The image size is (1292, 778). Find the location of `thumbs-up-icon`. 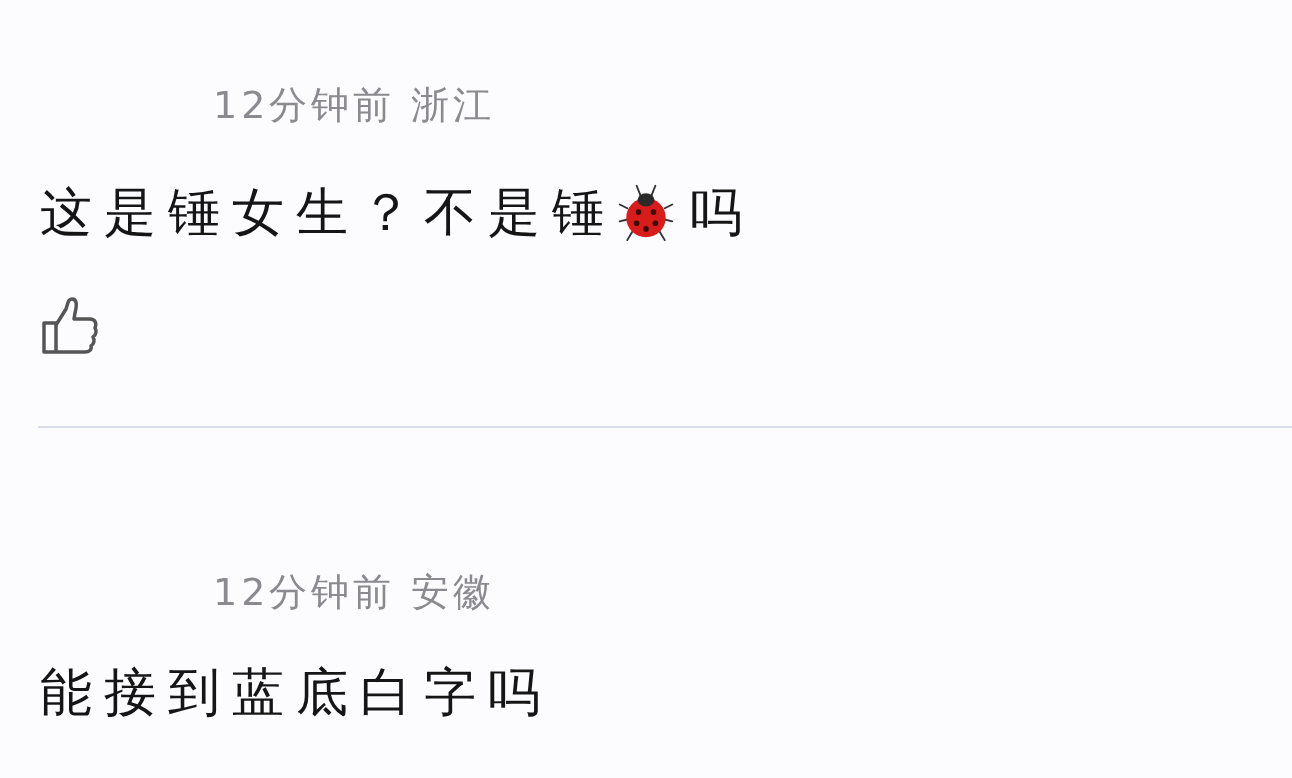

thumbs-up-icon is located at coordinates (70, 325).